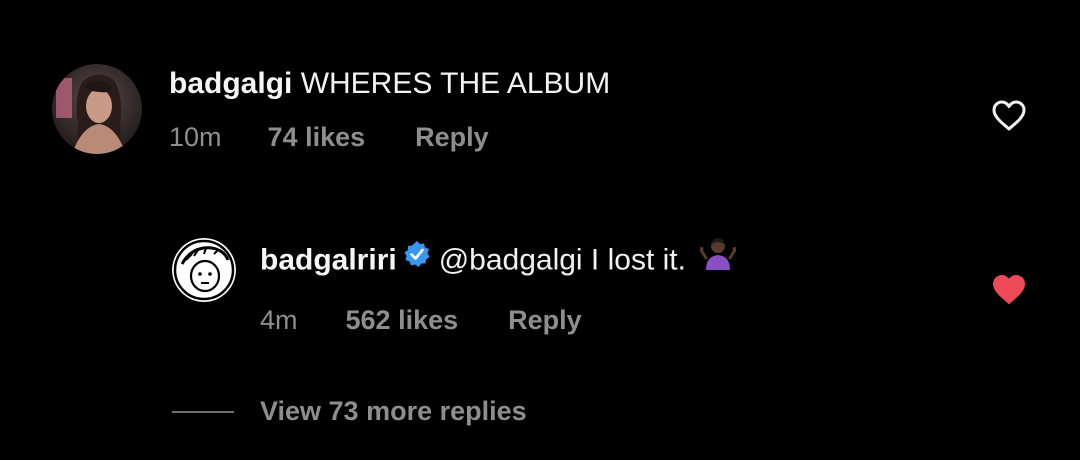 This screenshot has width=1080, height=460. I want to click on liked-heart-icon, so click(1009, 292).